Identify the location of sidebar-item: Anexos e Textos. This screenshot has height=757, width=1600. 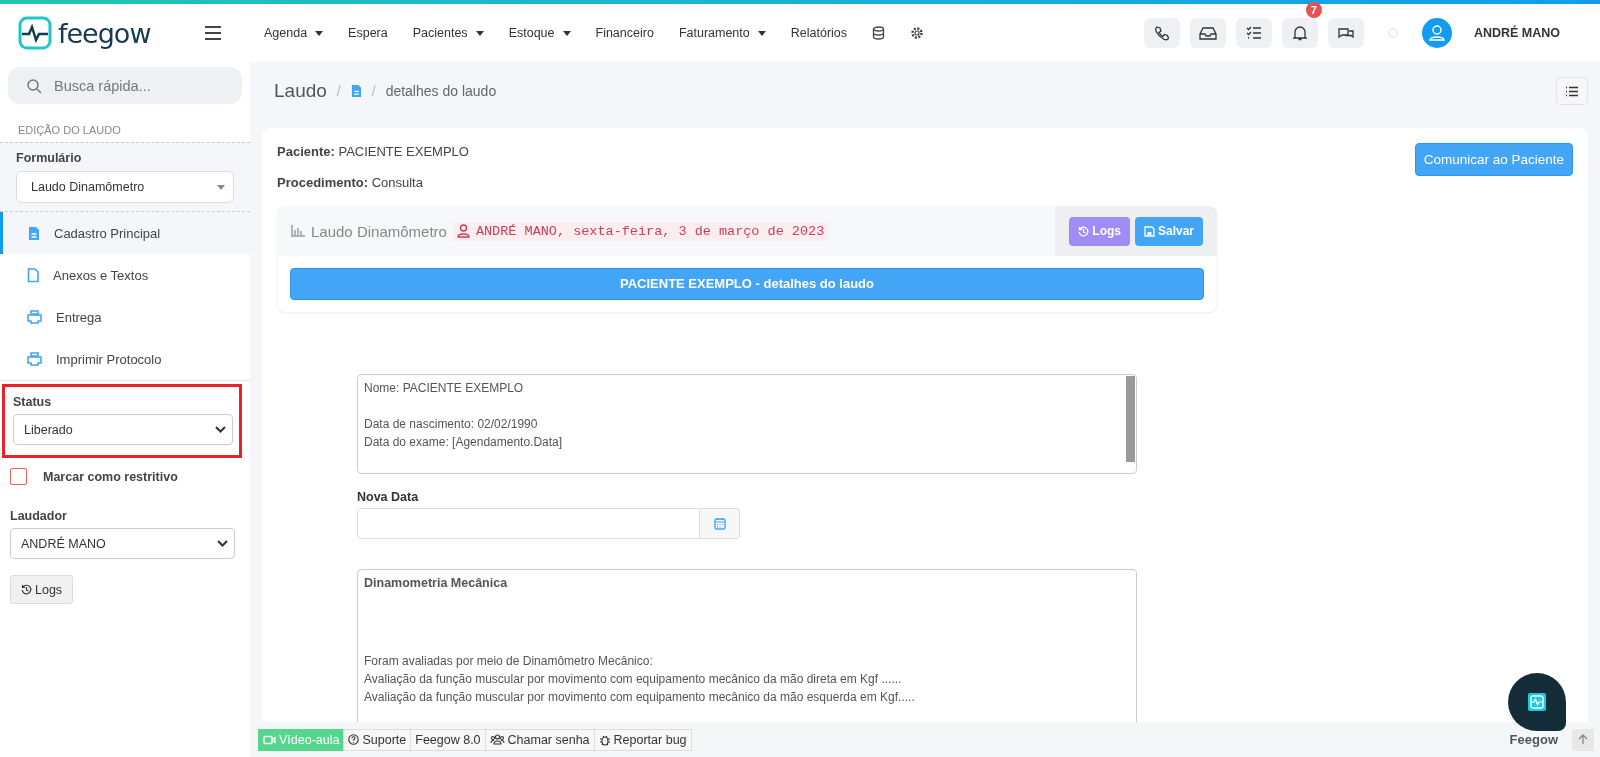
(125, 275).